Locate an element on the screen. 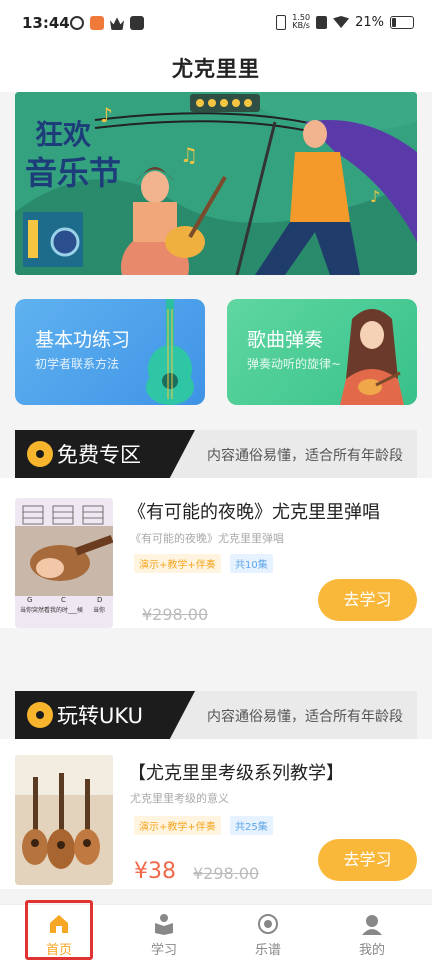 This screenshot has height=965, width=432. thumb-caption: 当你突然看我的时___候 is located at coordinates (52, 610).